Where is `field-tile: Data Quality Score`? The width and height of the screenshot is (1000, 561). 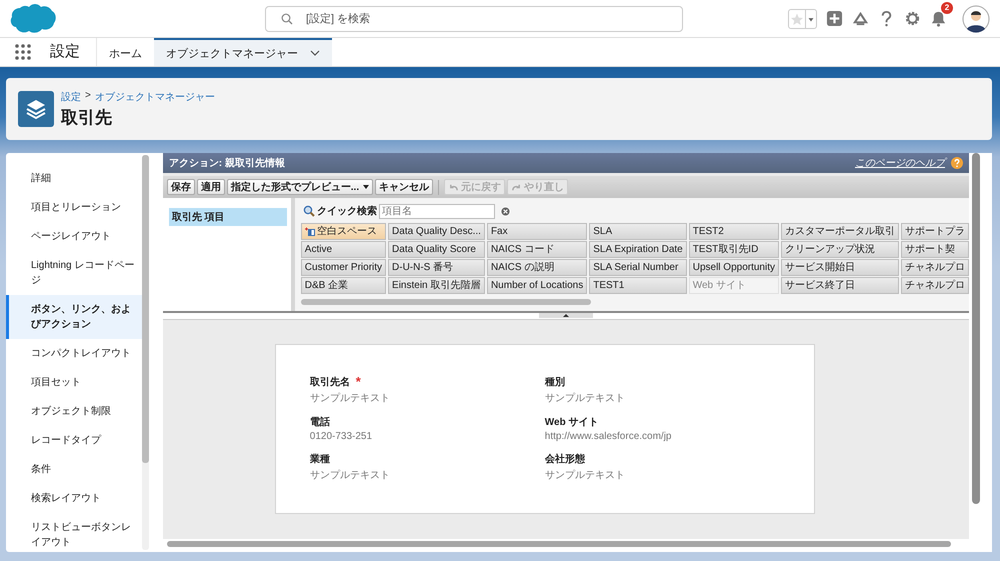 field-tile: Data Quality Score is located at coordinates (436, 249).